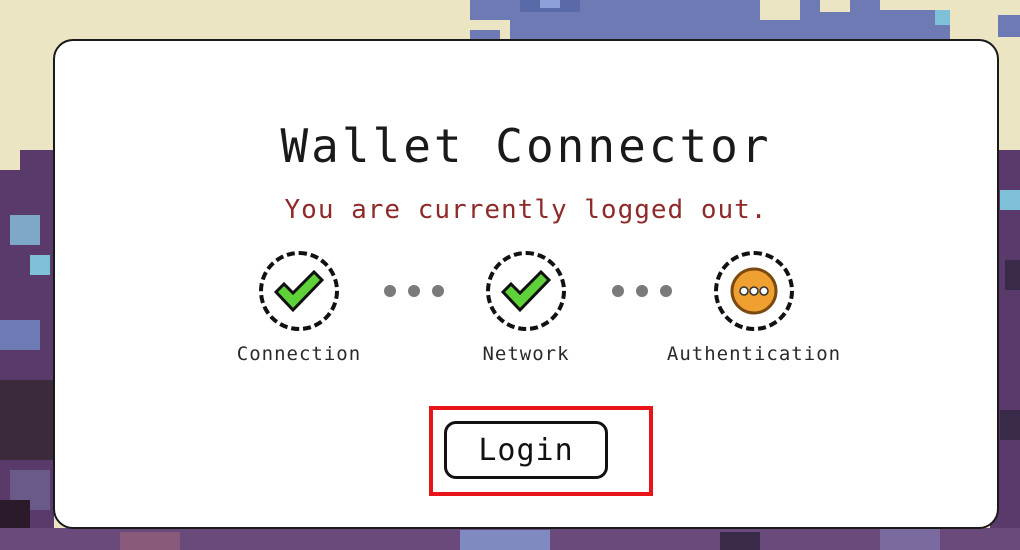 This screenshot has width=1020, height=550. I want to click on step-connection: Connection, so click(299, 308).